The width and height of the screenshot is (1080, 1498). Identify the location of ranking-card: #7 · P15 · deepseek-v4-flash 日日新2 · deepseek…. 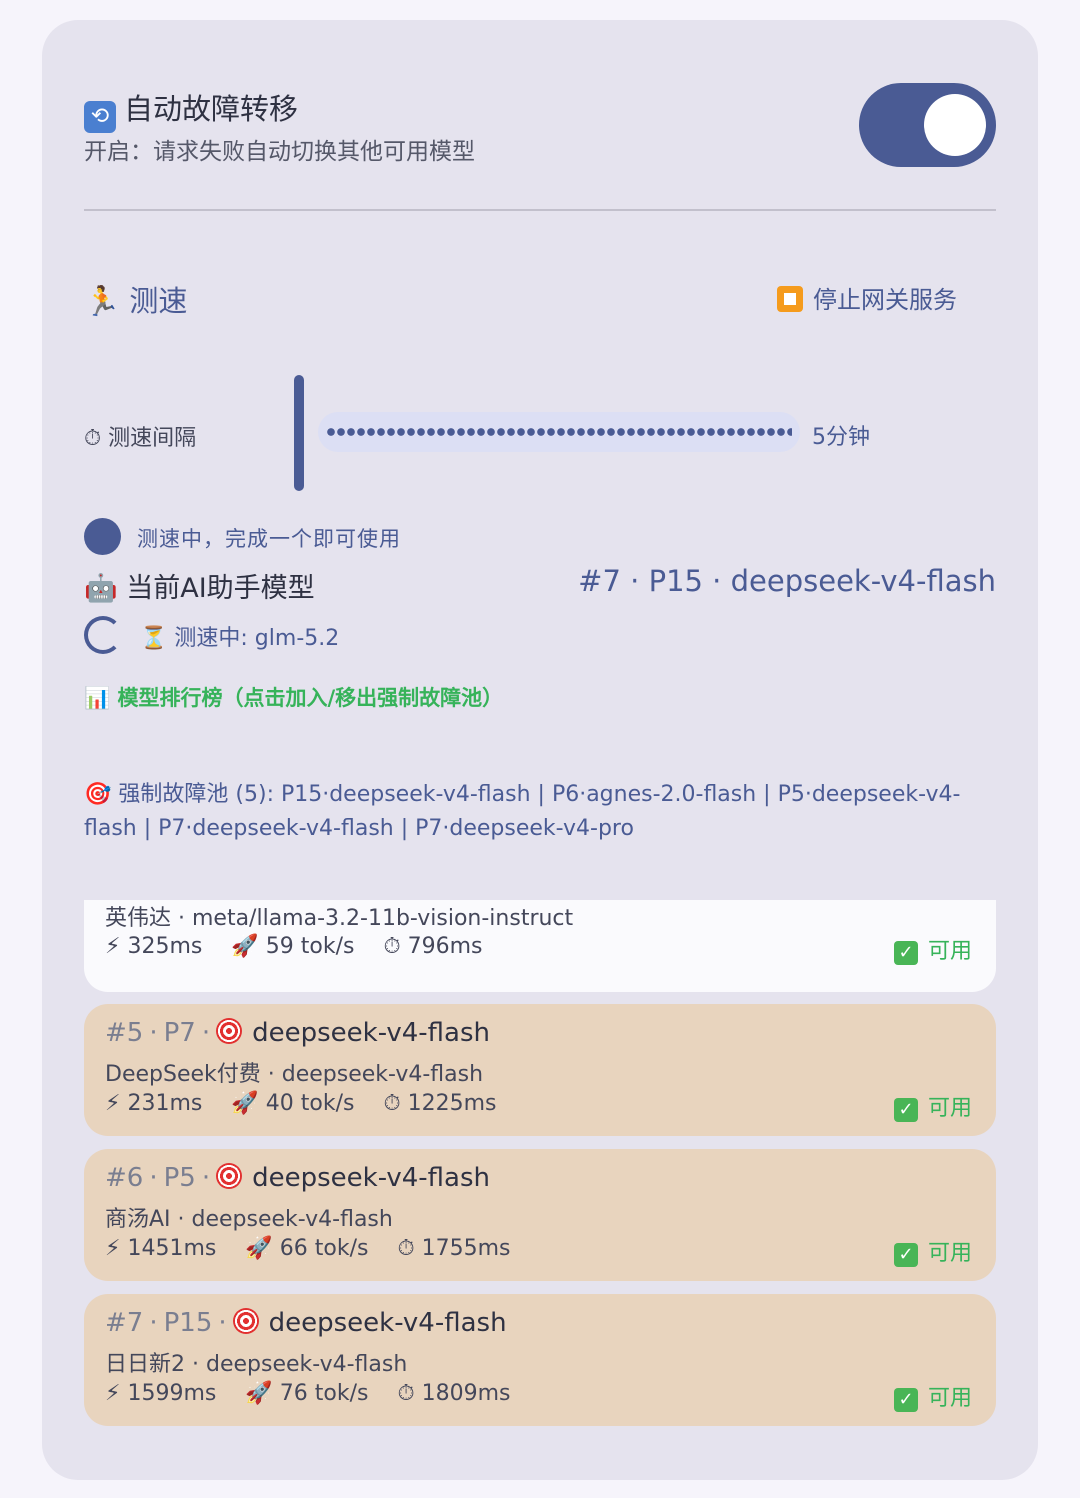
(540, 1360).